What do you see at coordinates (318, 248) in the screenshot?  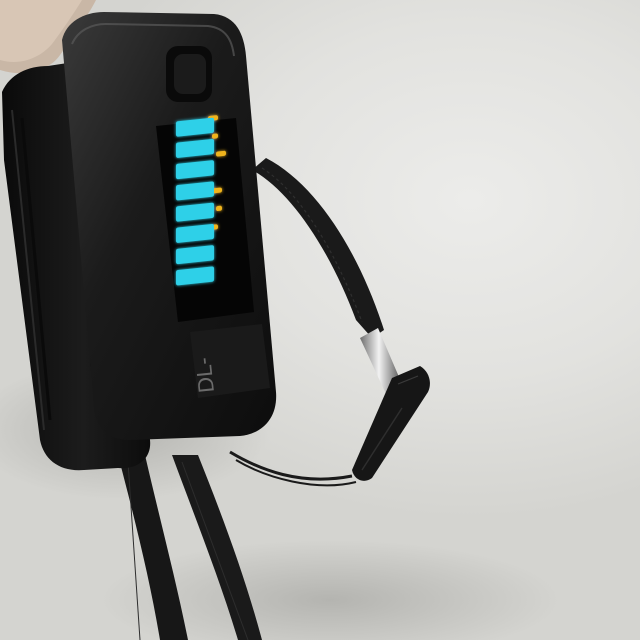 I see `lanyard-strap` at bounding box center [318, 248].